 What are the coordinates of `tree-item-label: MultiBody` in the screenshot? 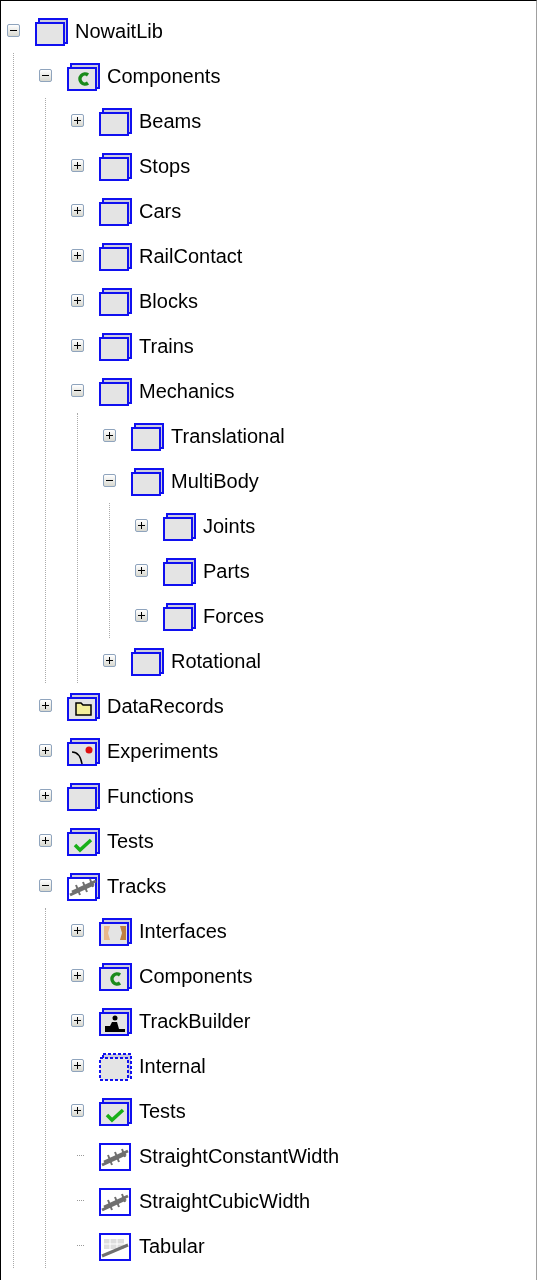 It's located at (215, 480).